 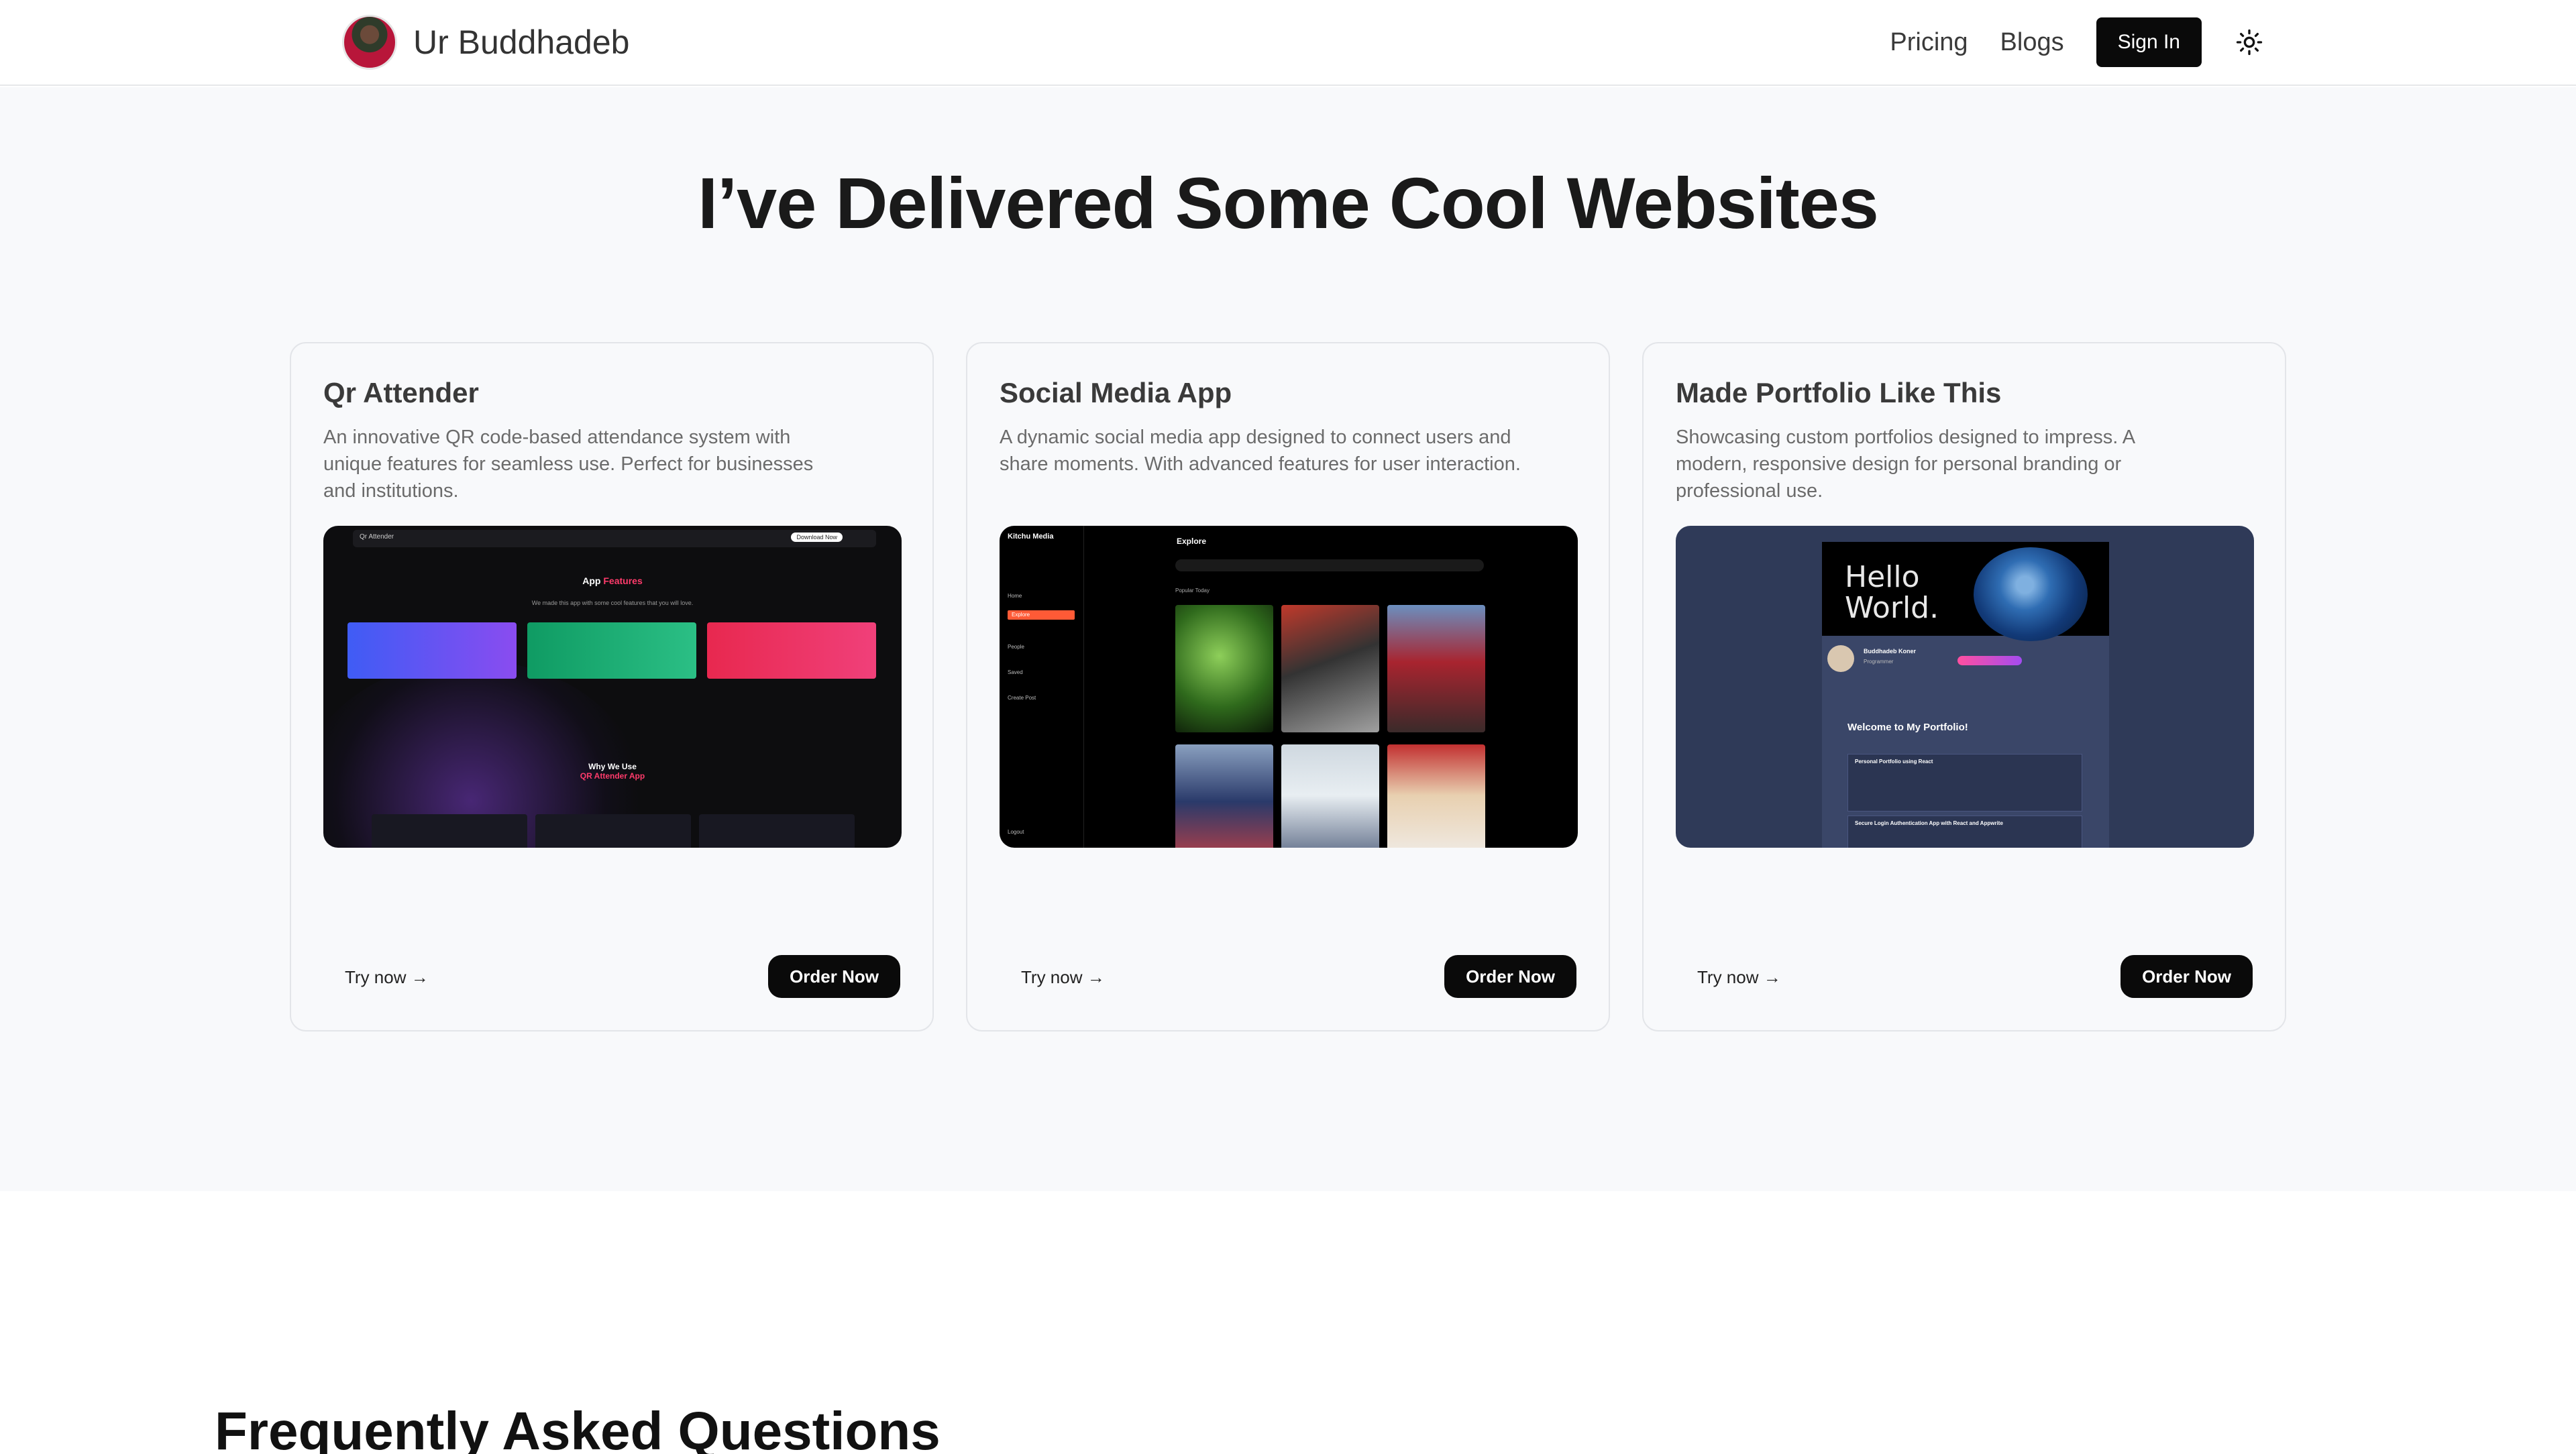 I want to click on preview-logout: Logout, so click(x=1016, y=832).